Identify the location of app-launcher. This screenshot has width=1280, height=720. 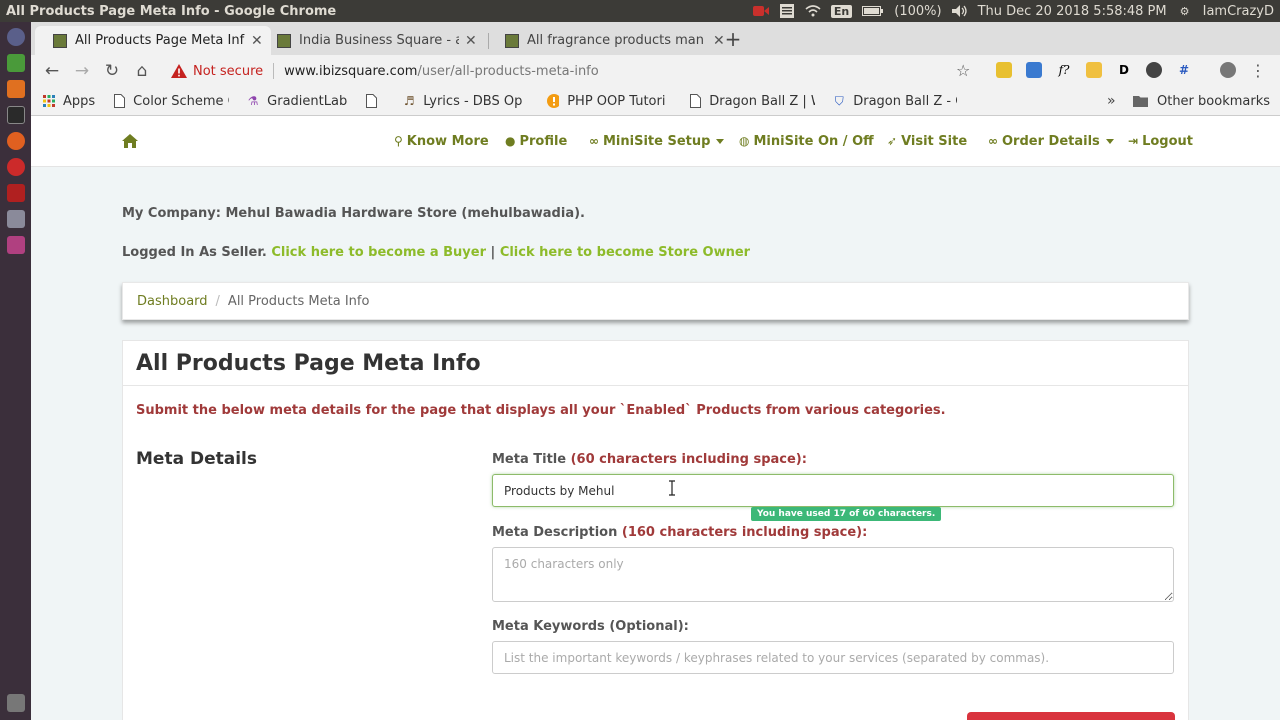
(15, 371).